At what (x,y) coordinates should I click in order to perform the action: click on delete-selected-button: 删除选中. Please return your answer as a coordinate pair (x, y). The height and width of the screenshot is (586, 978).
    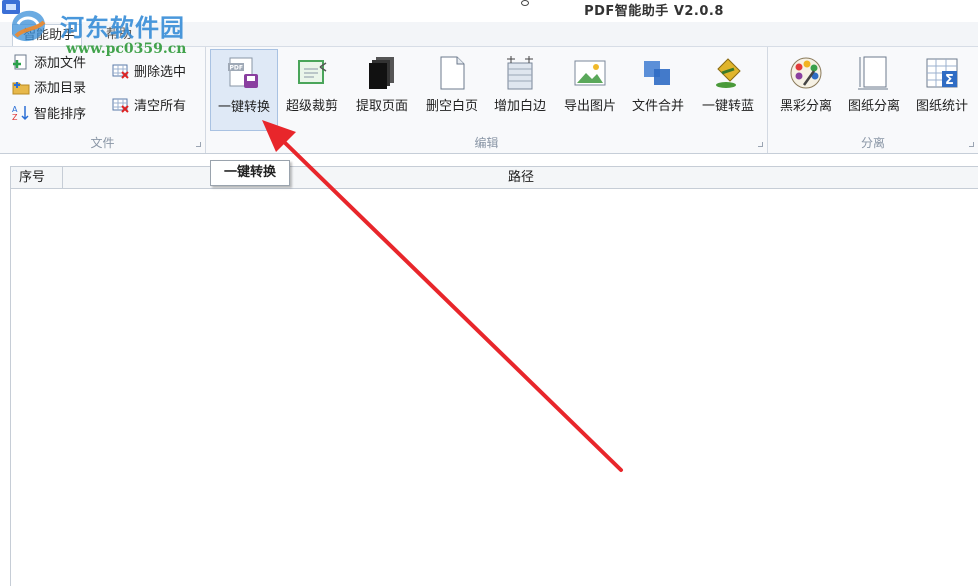
    Looking at the image, I should click on (149, 73).